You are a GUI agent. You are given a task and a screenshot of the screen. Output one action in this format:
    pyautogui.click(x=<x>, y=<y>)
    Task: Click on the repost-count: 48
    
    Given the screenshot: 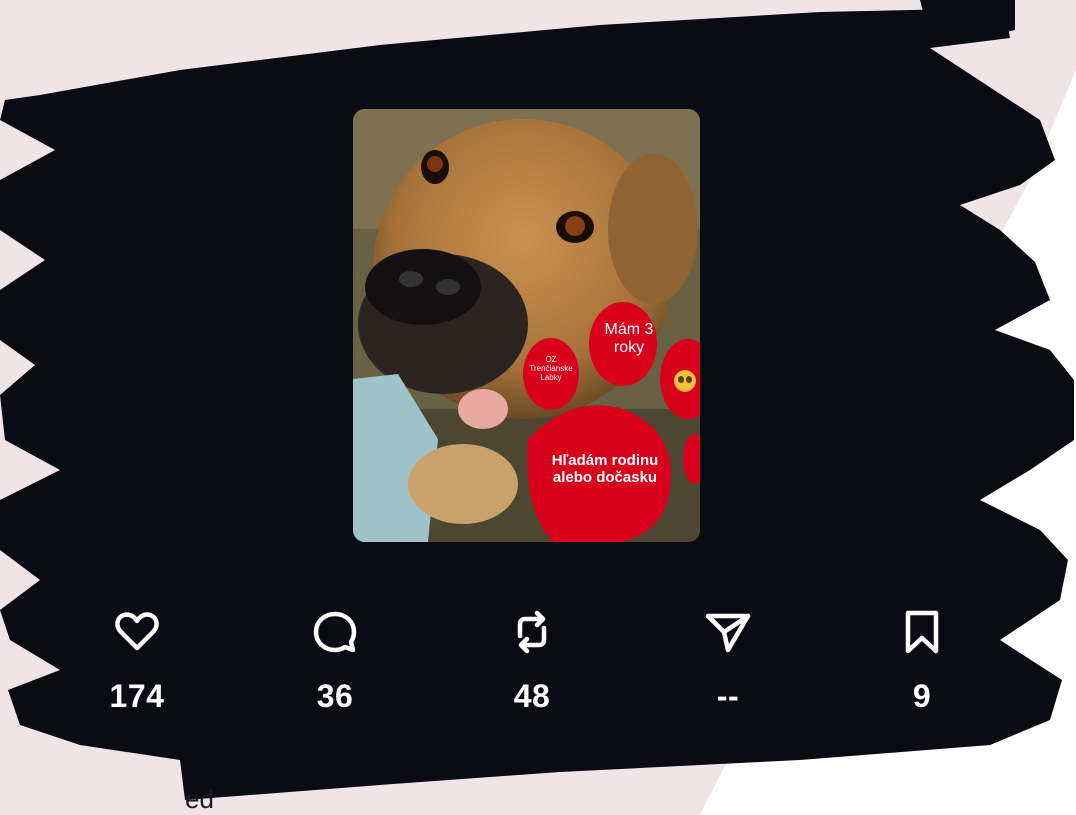 What is the action you would take?
    pyautogui.click(x=532, y=696)
    